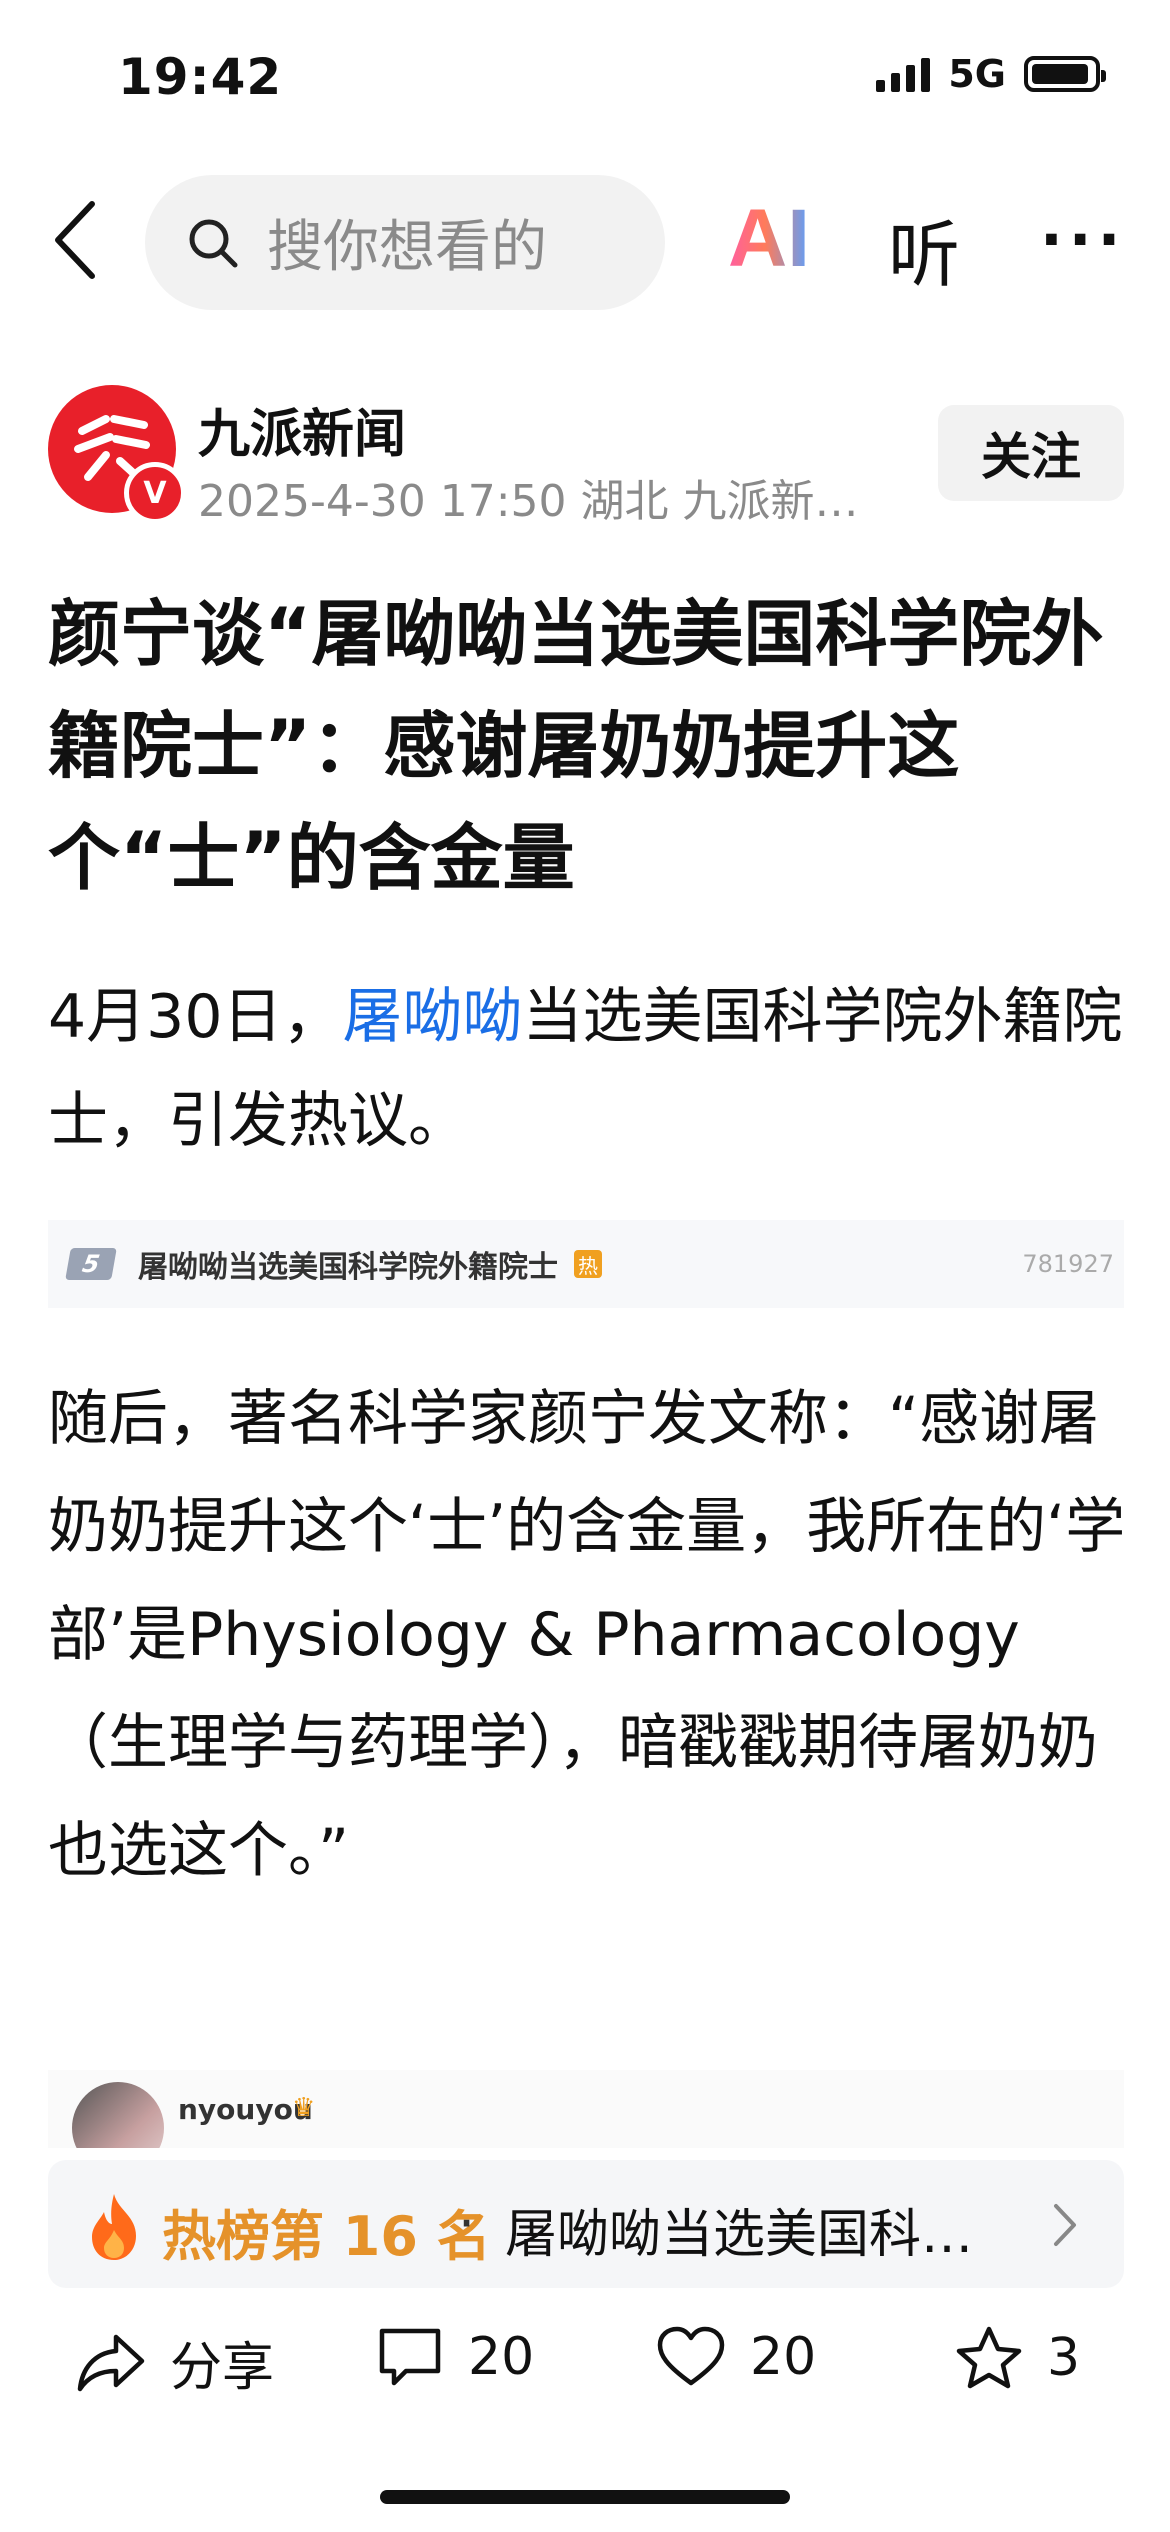 This screenshot has width=1170, height=2532. I want to click on verified-badge: V, so click(155, 493).